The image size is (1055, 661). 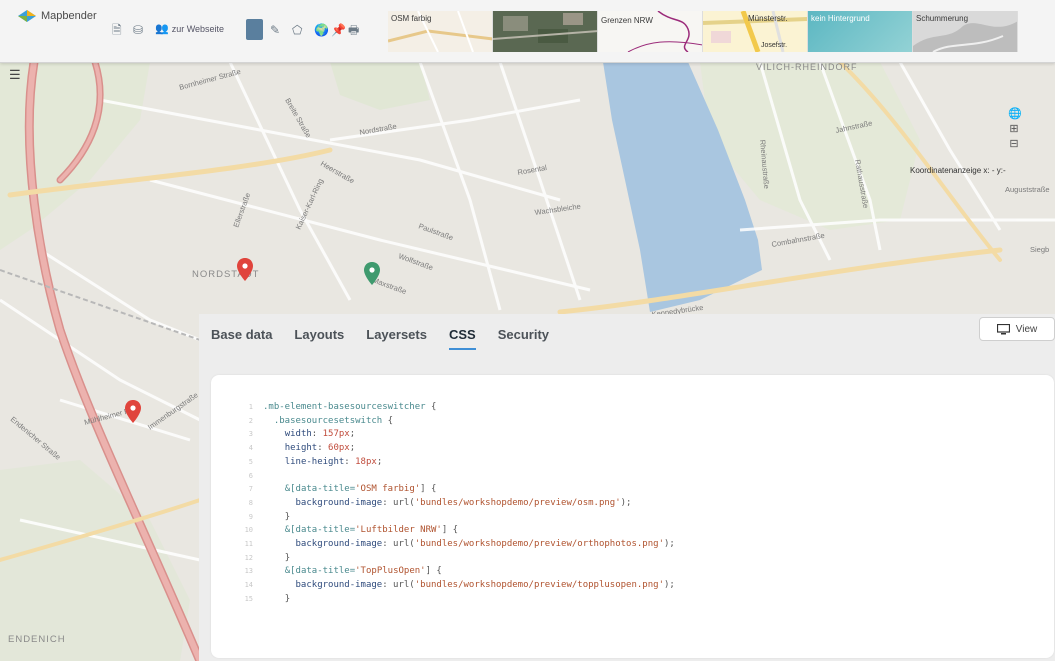 I want to click on map-controls: 🌐 ⊞ ⊟, so click(x=1014, y=129).